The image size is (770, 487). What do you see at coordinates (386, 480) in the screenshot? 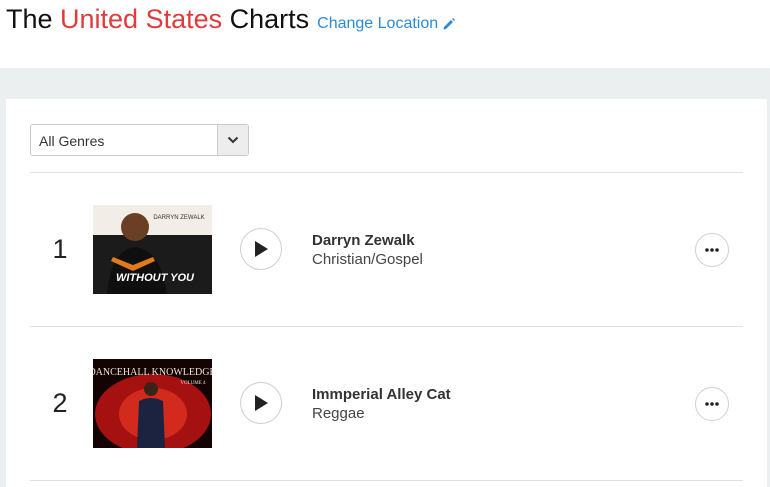
I see `divider` at bounding box center [386, 480].